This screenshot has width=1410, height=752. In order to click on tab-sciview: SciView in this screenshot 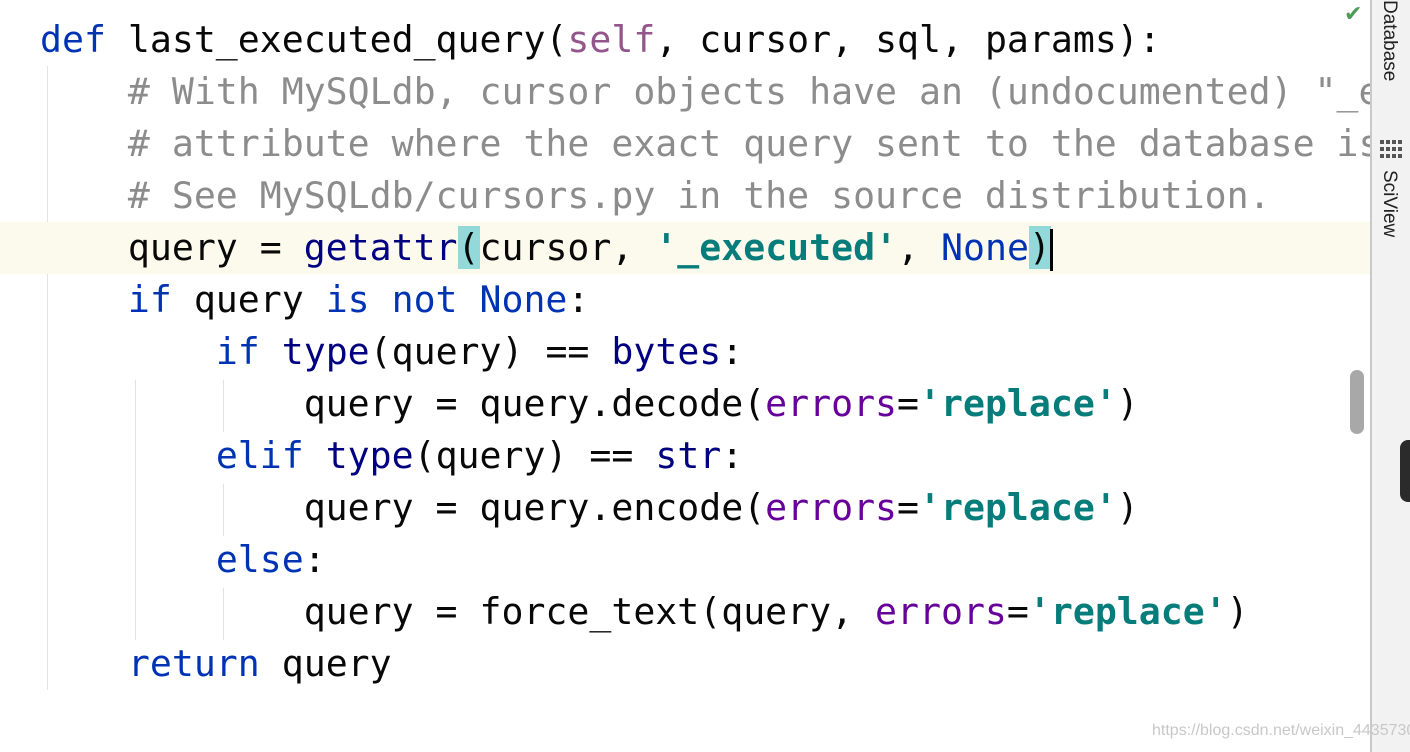, I will do `click(1389, 203)`.